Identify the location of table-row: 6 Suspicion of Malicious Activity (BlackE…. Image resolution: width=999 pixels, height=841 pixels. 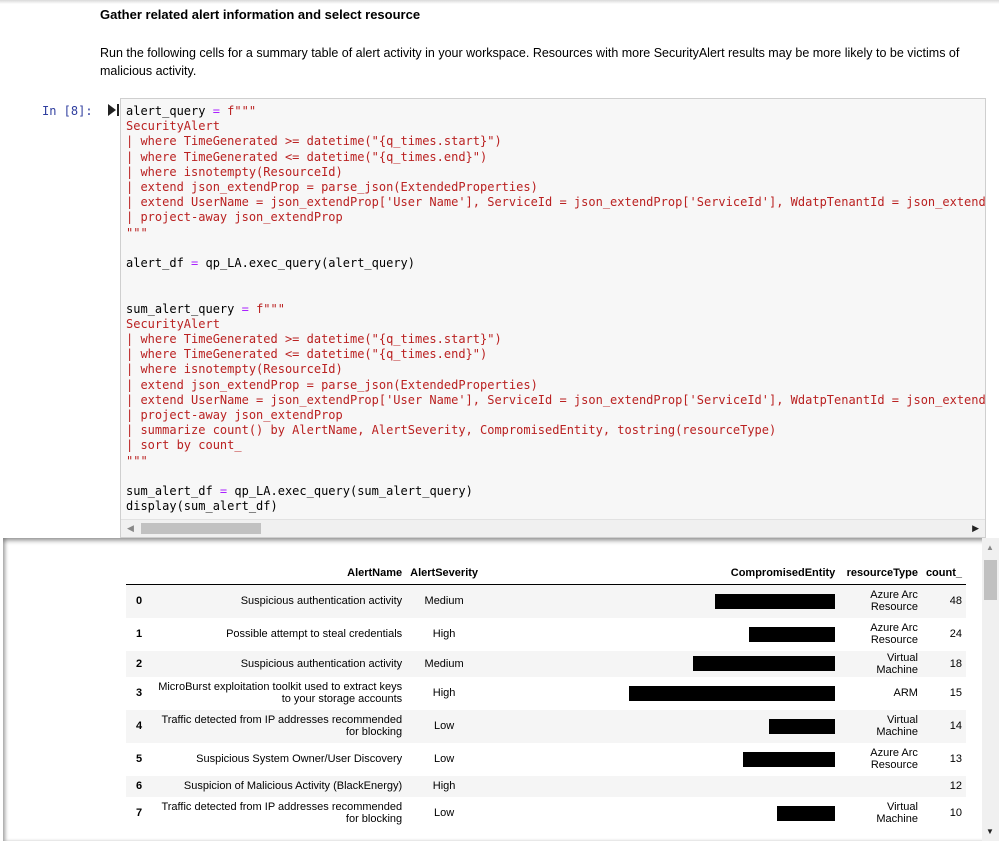
(546, 786).